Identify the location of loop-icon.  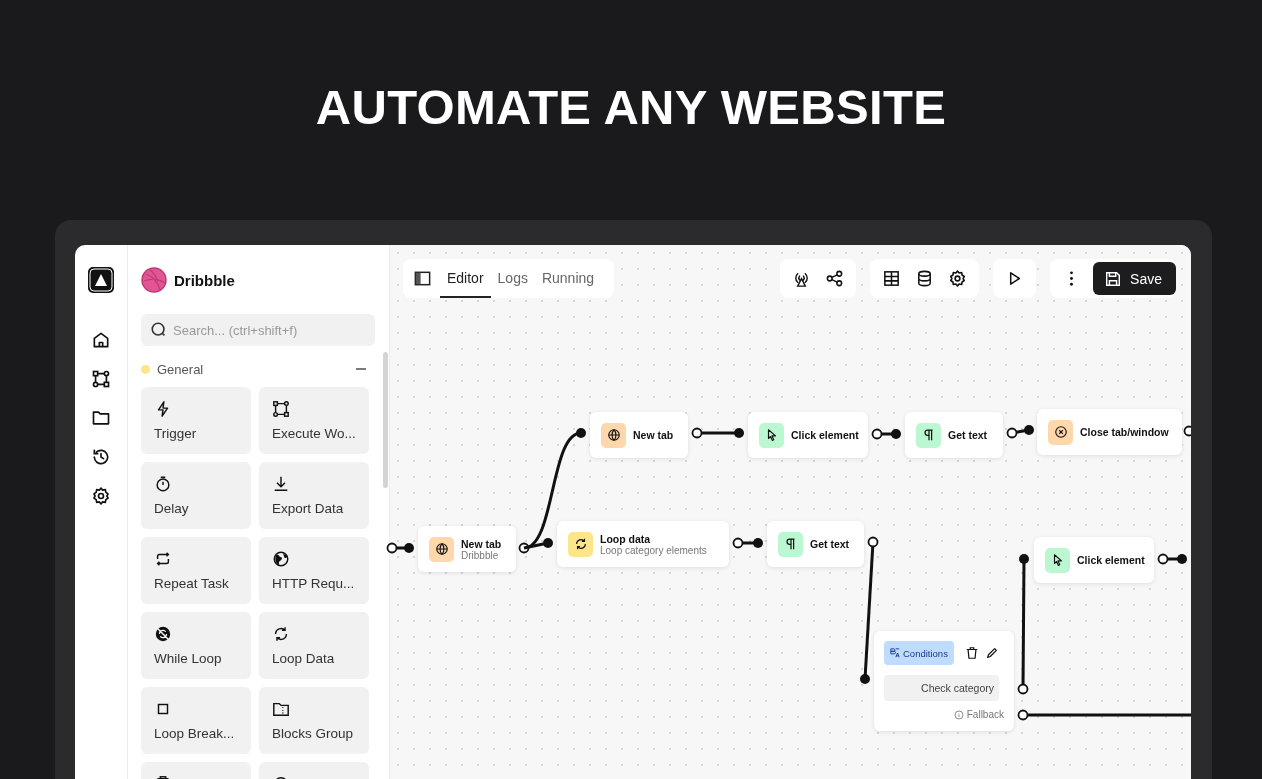
(163, 634).